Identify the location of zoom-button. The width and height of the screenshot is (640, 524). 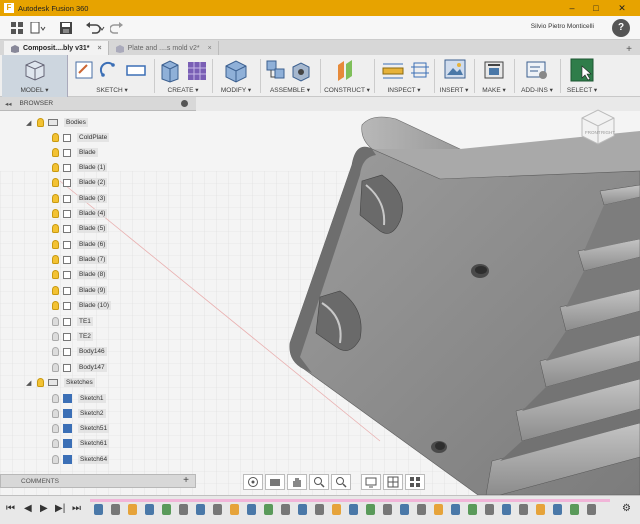
(319, 482).